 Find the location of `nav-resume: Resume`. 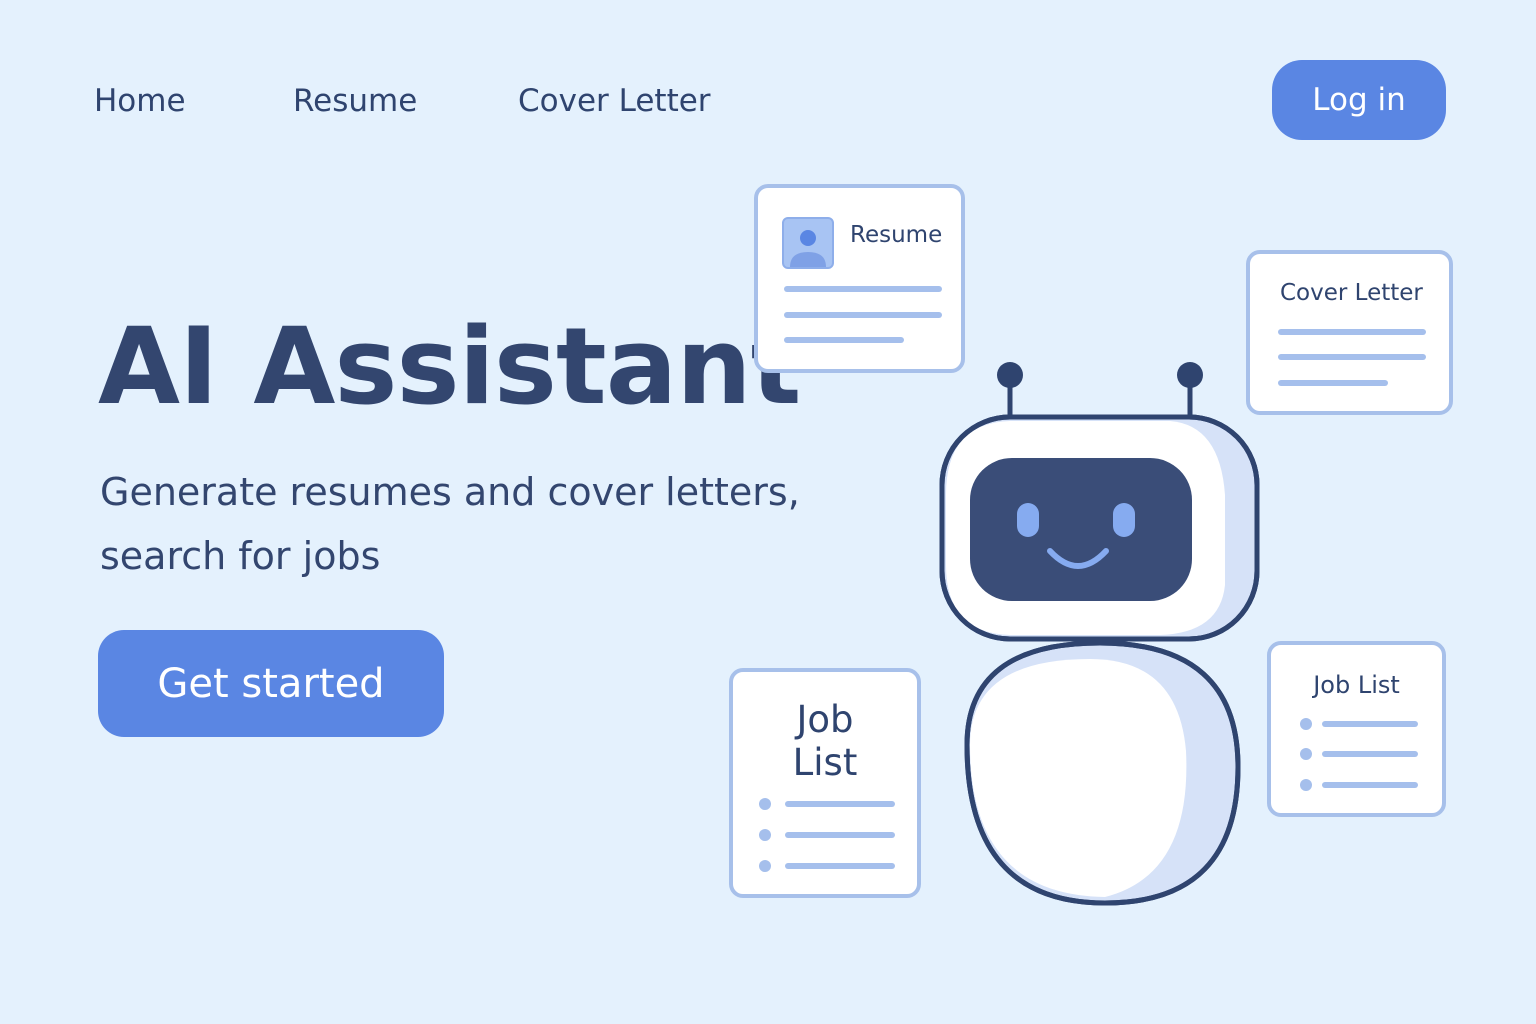

nav-resume: Resume is located at coordinates (355, 101).